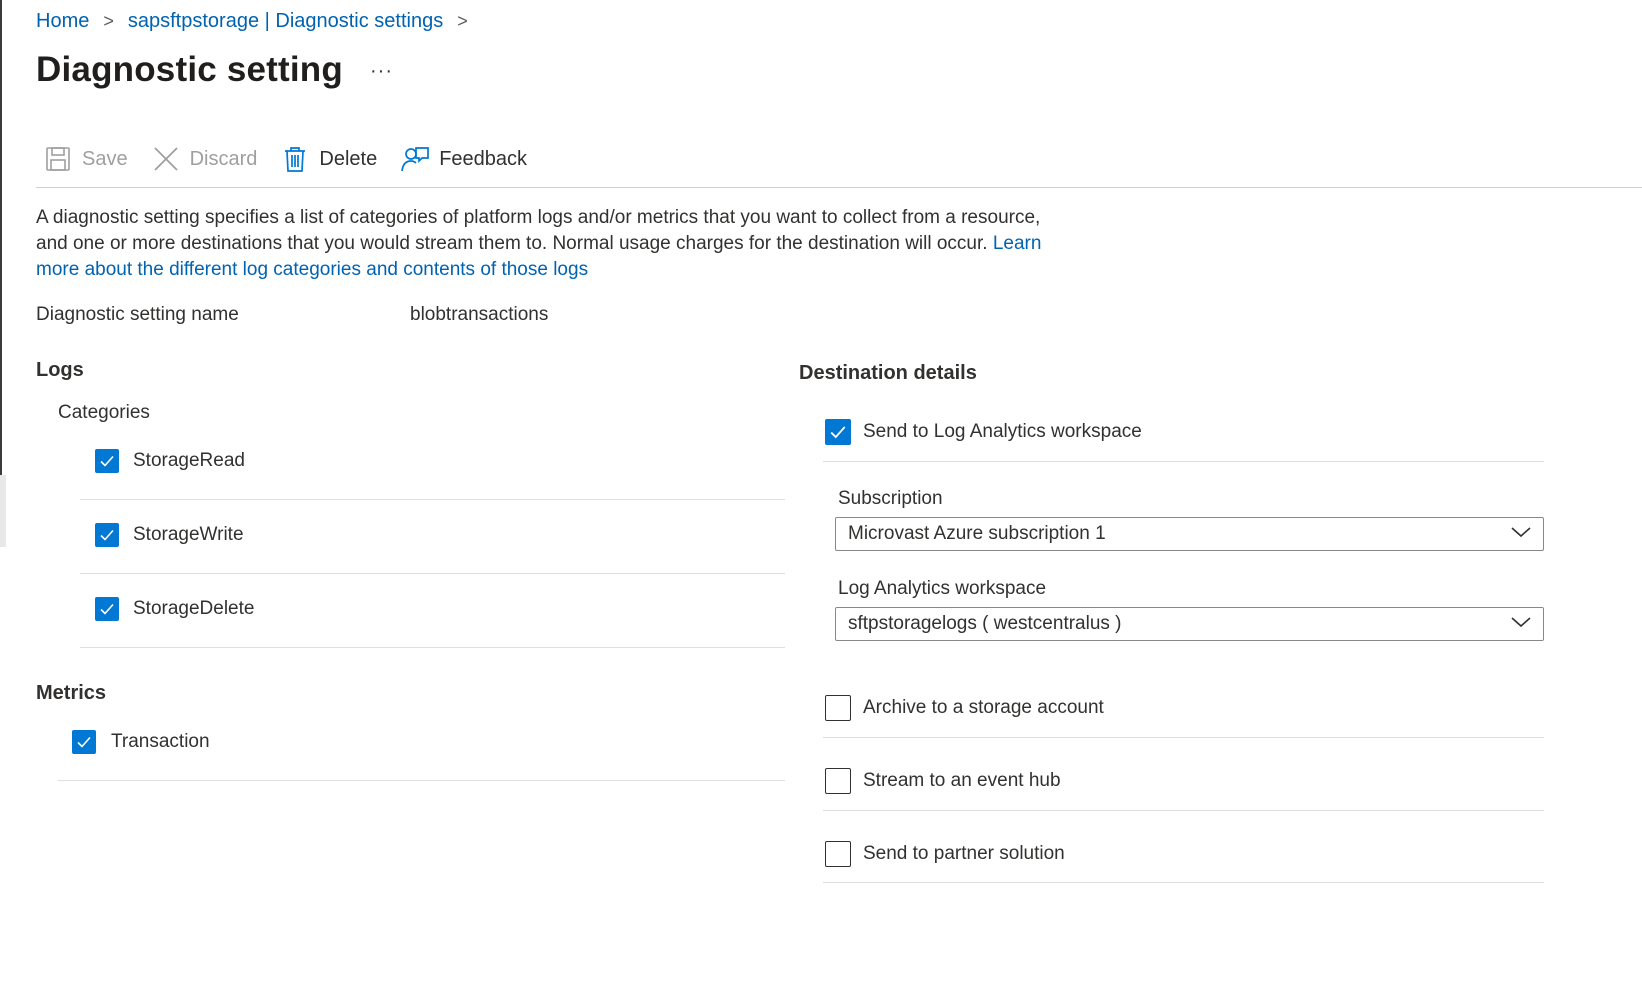 Image resolution: width=1642 pixels, height=997 pixels. Describe the element at coordinates (381, 71) in the screenshot. I see `more-options-button: ···` at that location.